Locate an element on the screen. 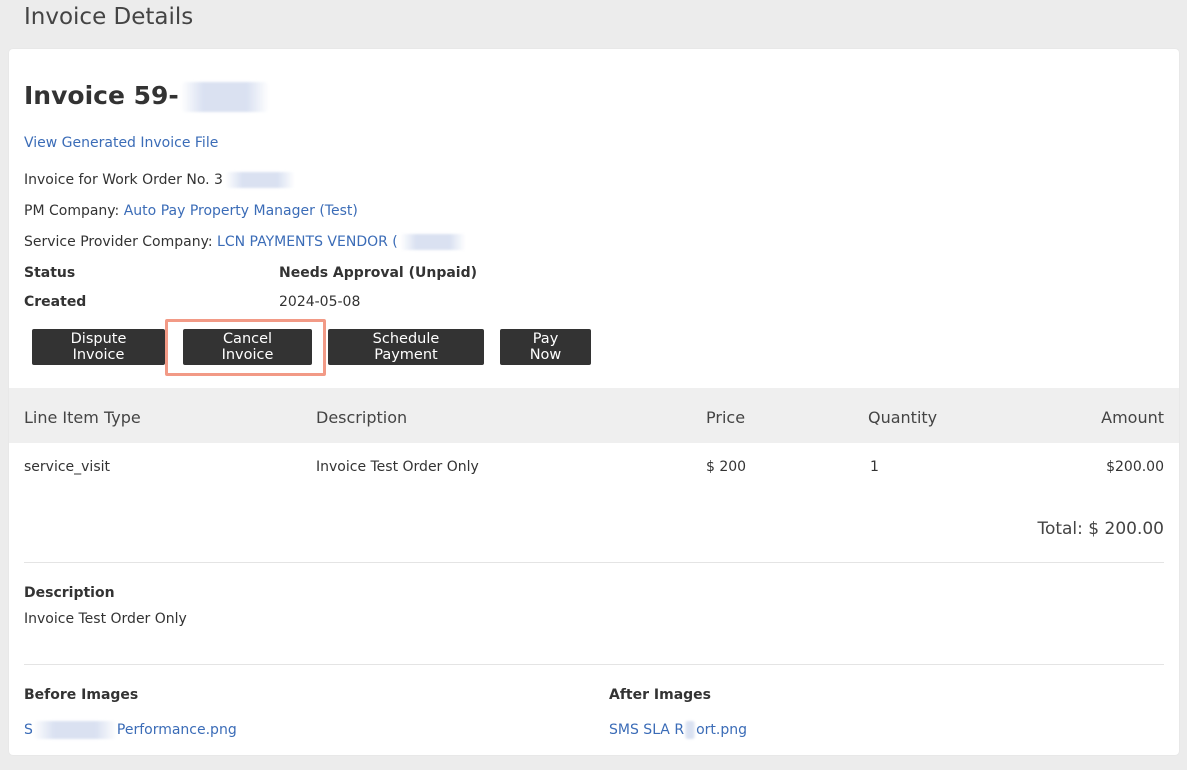  after-image-suffix: ort.png is located at coordinates (721, 730).